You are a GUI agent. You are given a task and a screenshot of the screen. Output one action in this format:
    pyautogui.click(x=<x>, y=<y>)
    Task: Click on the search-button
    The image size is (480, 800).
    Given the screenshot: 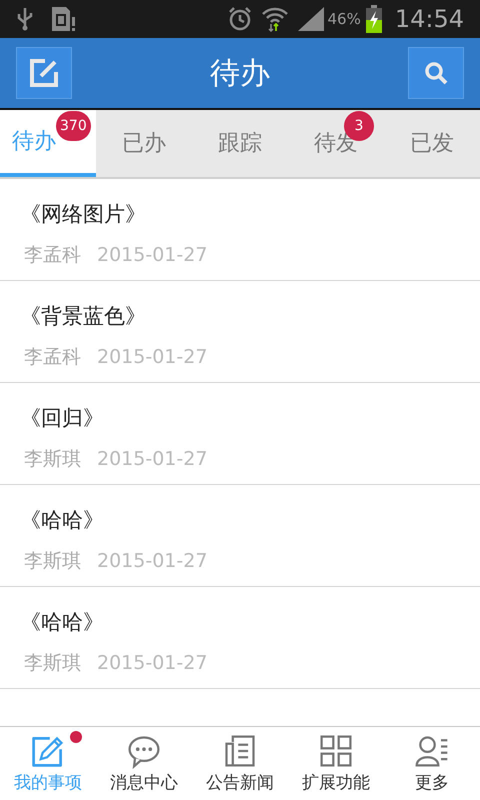 What is the action you would take?
    pyautogui.click(x=436, y=73)
    